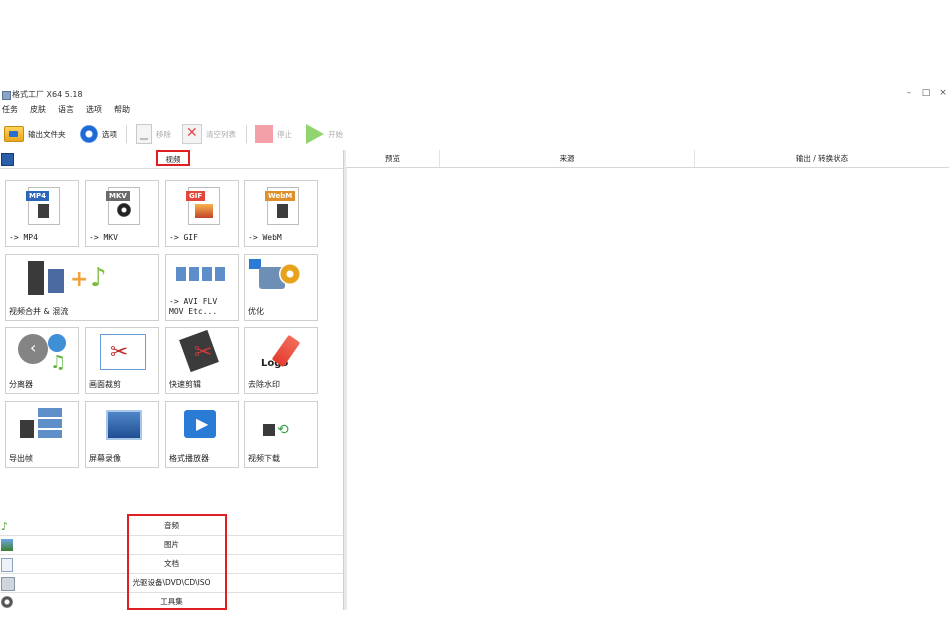 The height and width of the screenshot is (634, 949). Describe the element at coordinates (42, 434) in the screenshot. I see `tile-export-frames: 导出帧` at that location.